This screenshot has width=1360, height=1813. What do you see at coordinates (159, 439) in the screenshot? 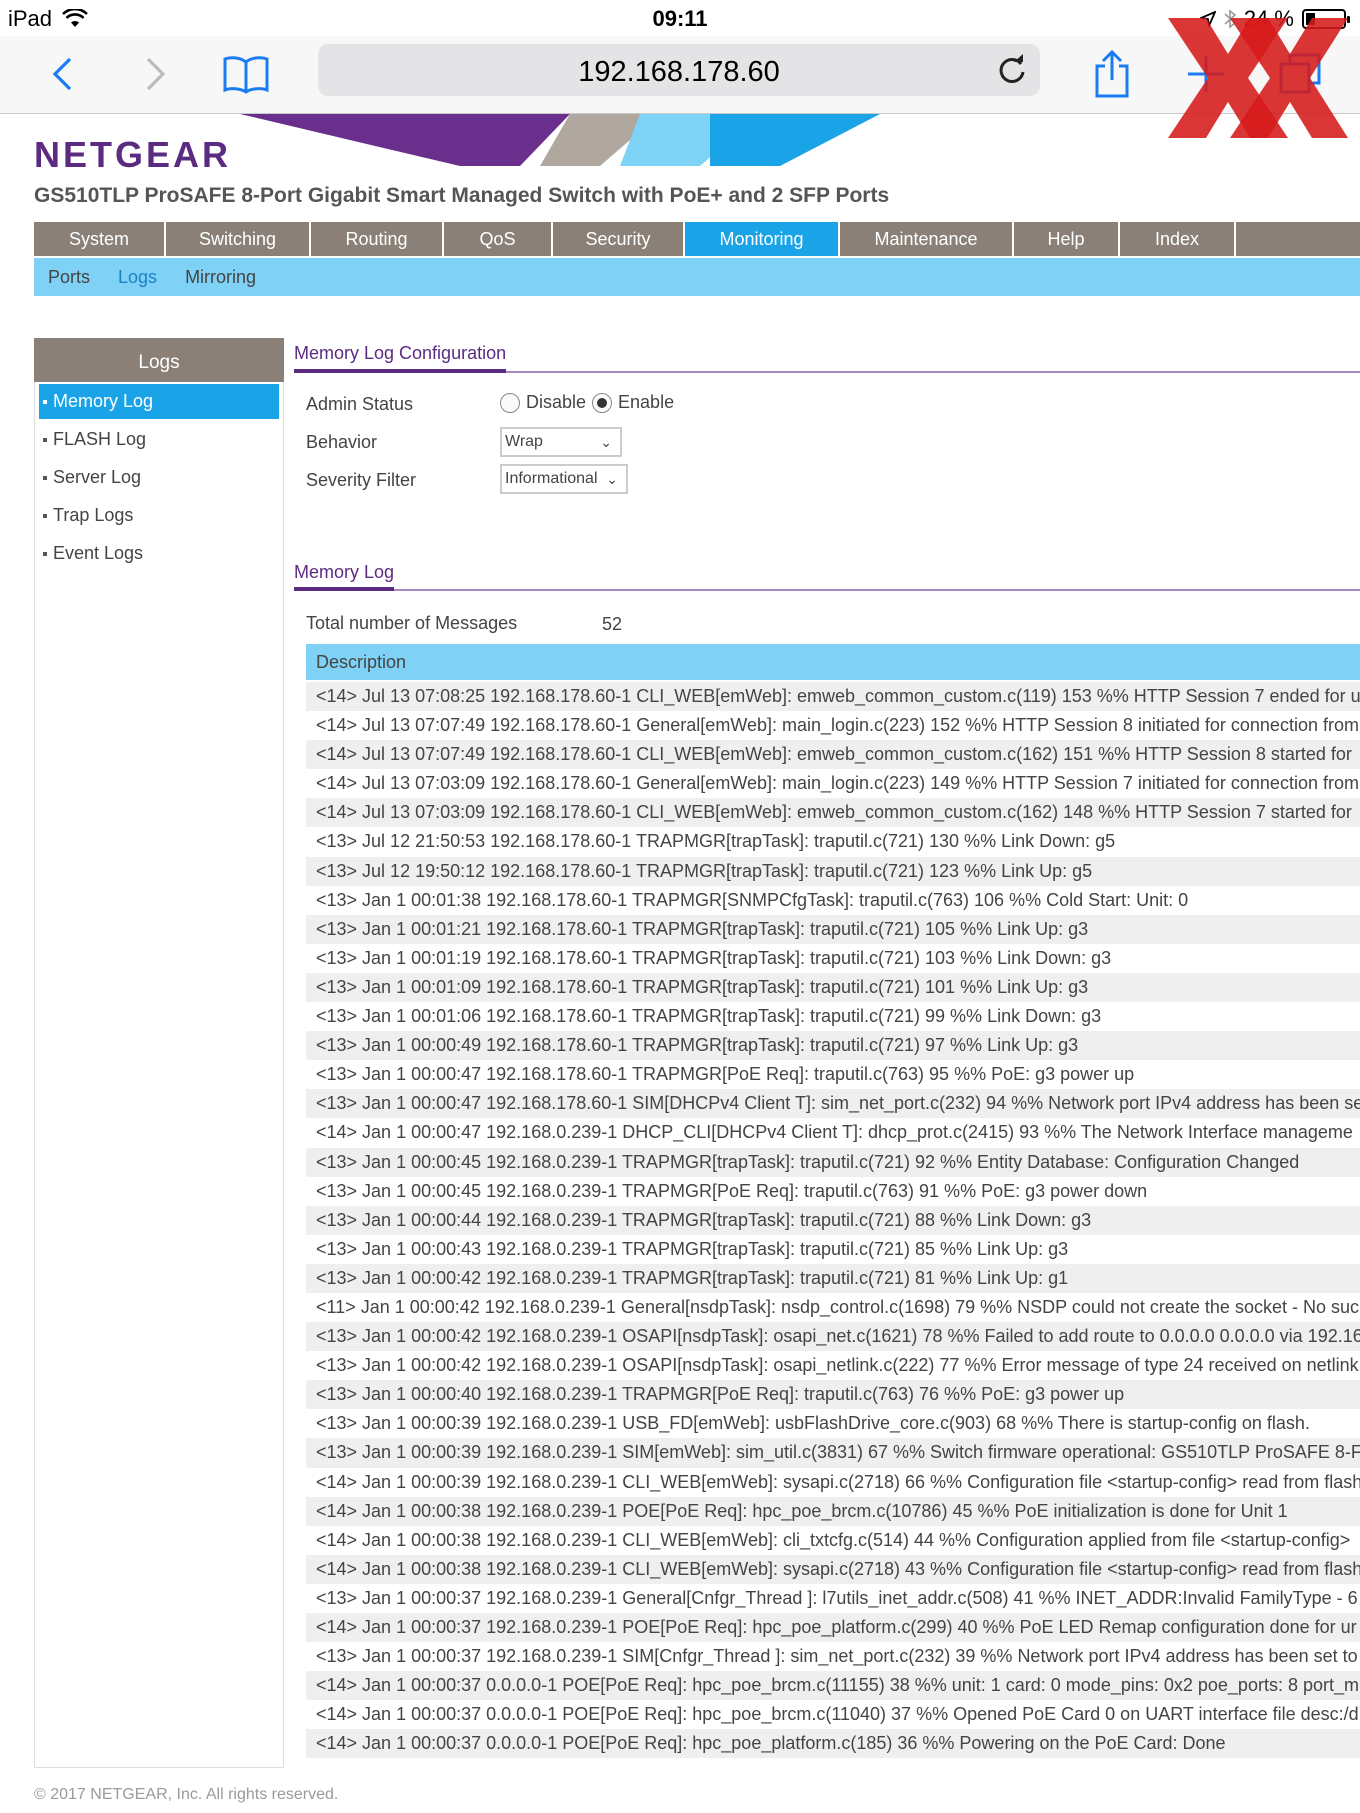
I see `sidebar-item-flash-log: FLASH Log` at bounding box center [159, 439].